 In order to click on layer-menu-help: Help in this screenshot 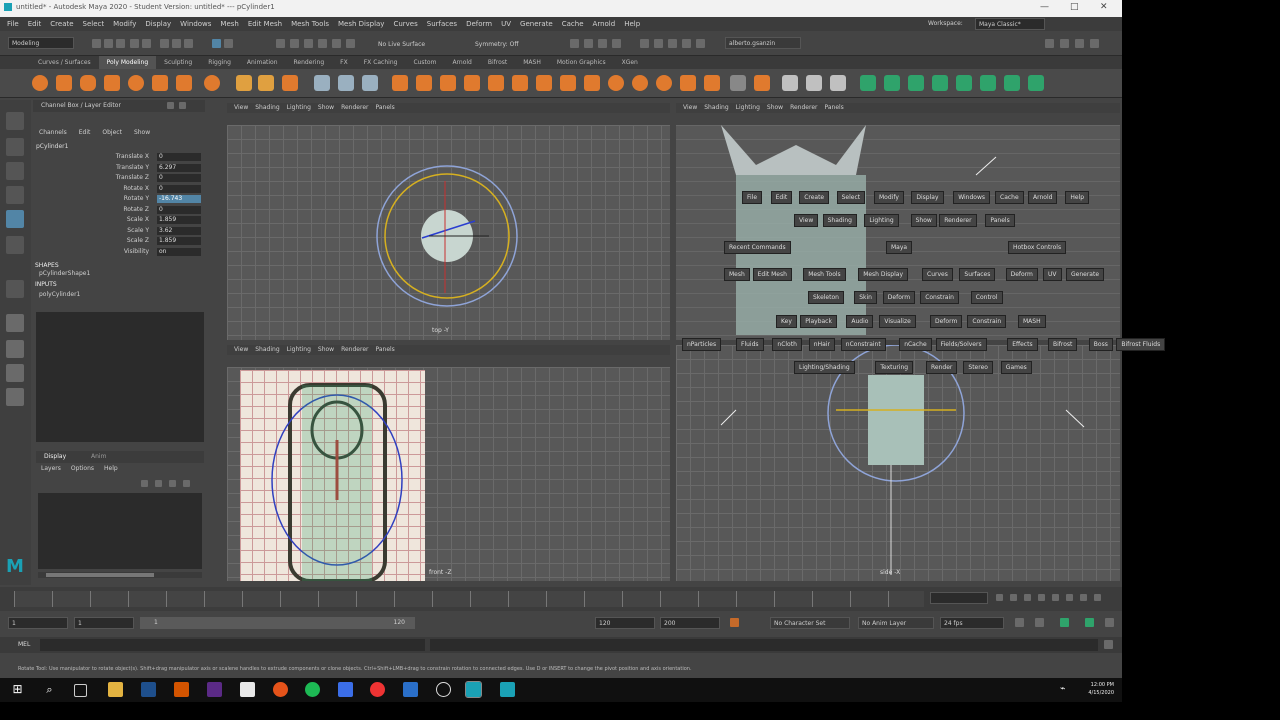, I will do `click(111, 468)`.